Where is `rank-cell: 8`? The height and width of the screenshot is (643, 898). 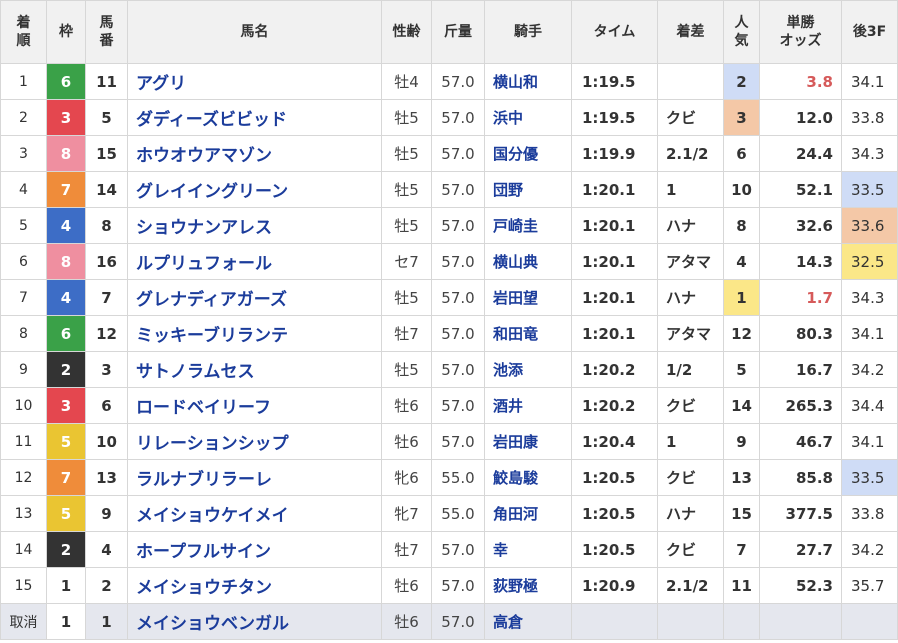
rank-cell: 8 is located at coordinates (23, 333).